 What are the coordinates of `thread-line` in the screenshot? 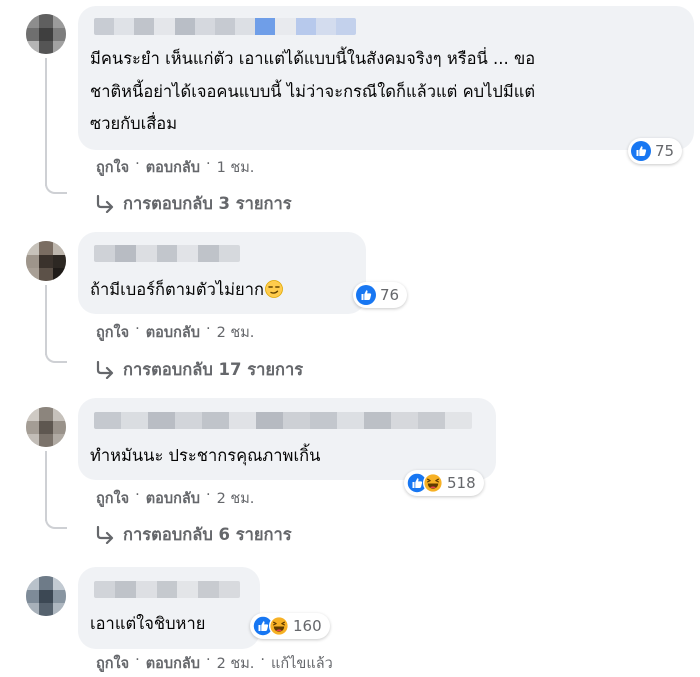 It's located at (46, 122).